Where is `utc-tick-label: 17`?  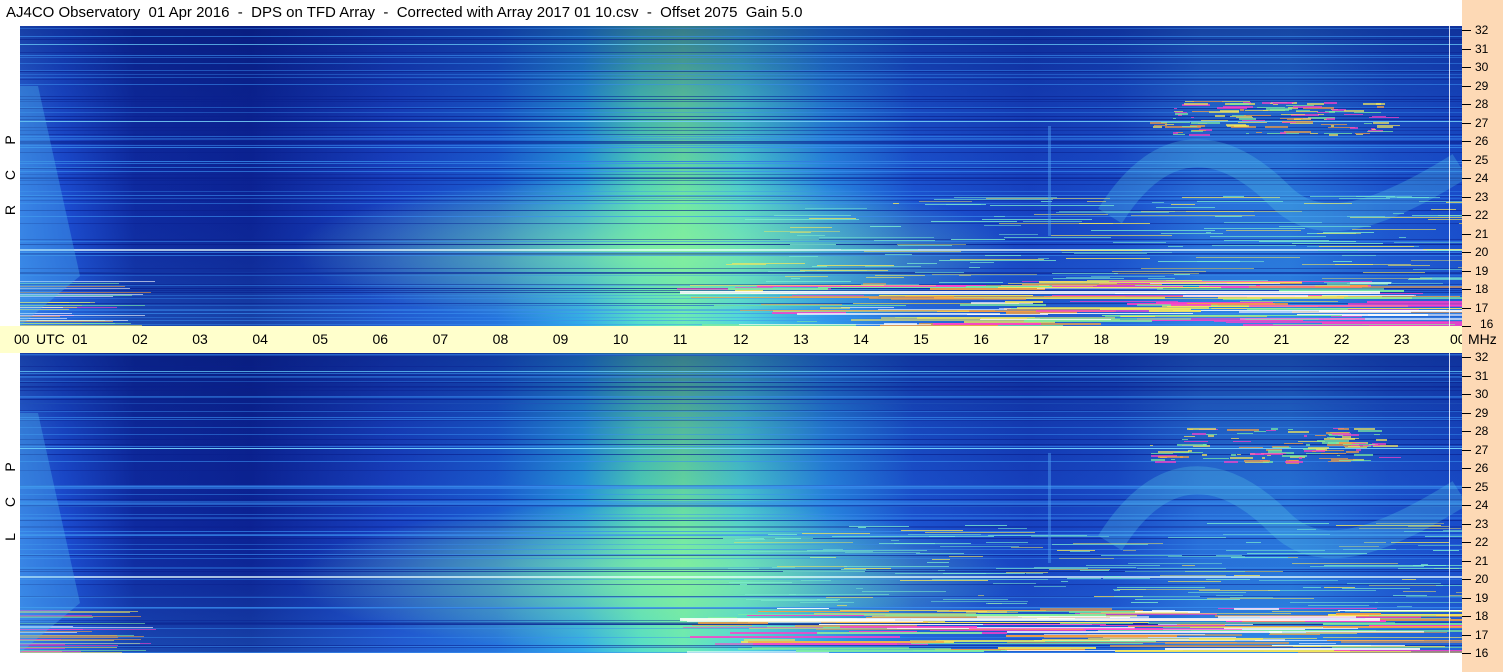
utc-tick-label: 17 is located at coordinates (1041, 339).